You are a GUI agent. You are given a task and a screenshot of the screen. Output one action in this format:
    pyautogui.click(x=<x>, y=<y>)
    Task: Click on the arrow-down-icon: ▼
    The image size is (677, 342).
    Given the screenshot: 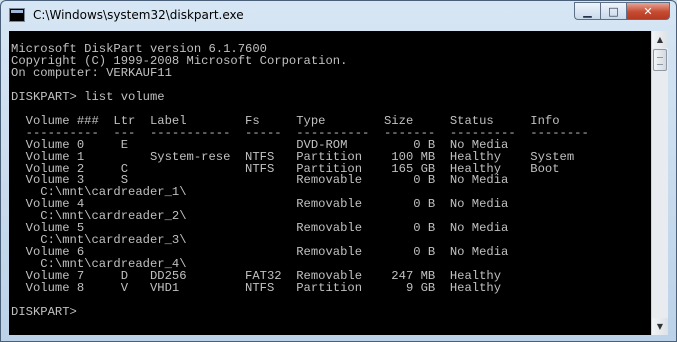 What is the action you would take?
    pyautogui.click(x=660, y=326)
    